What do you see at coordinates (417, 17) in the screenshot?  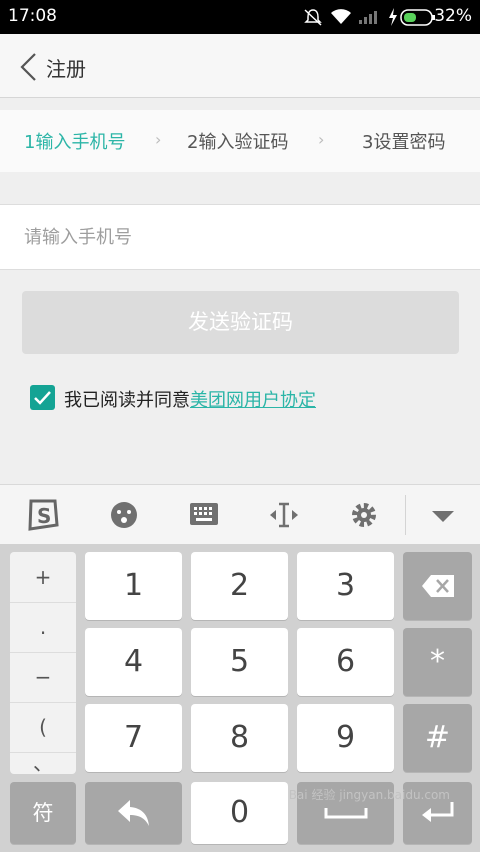 I see `battery-icon` at bounding box center [417, 17].